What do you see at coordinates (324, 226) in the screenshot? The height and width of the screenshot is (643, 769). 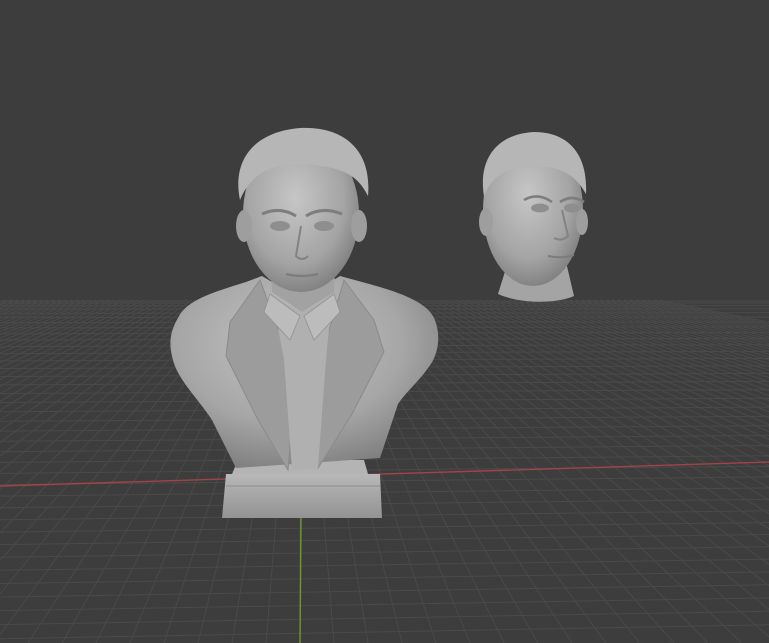 I see `bust-eye-right` at bounding box center [324, 226].